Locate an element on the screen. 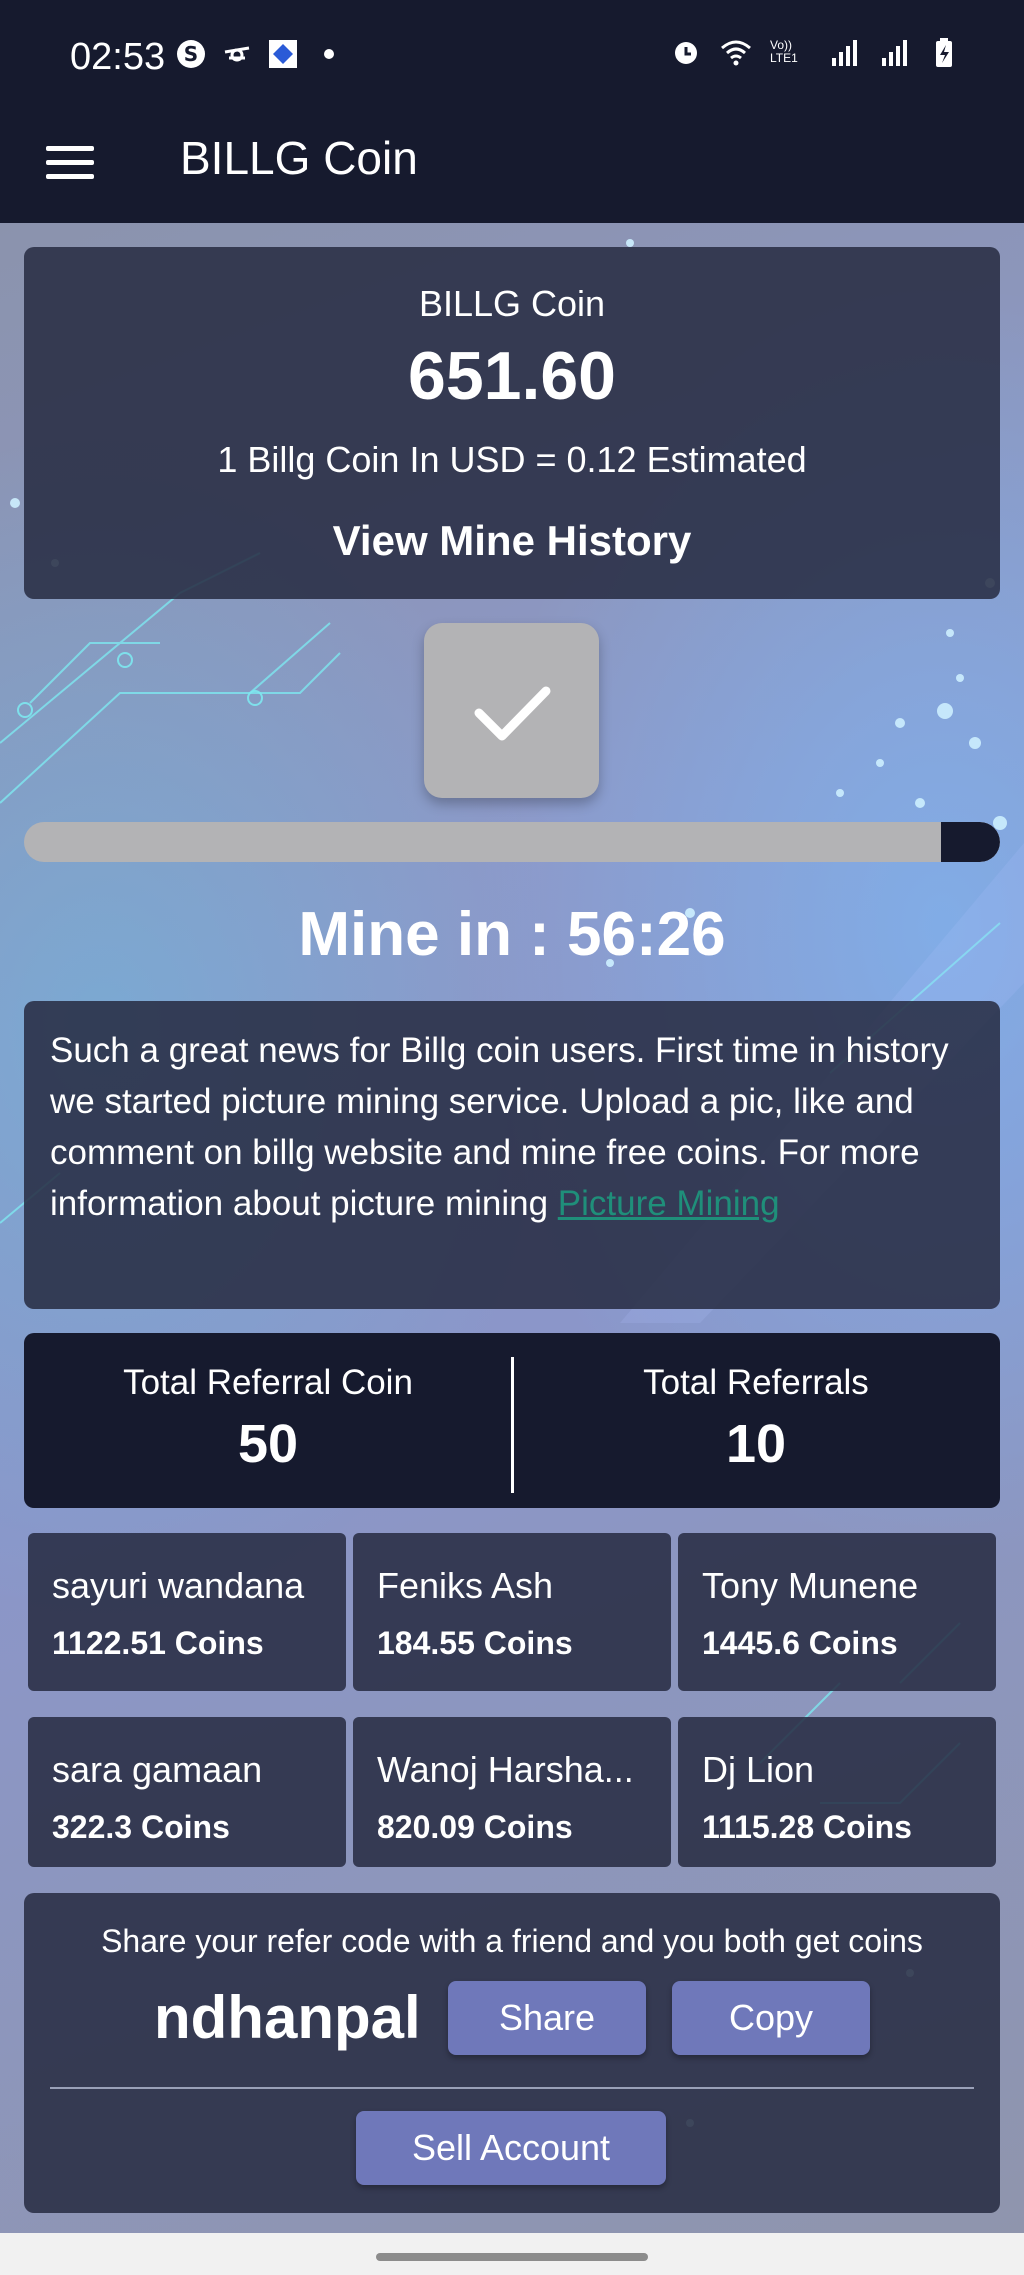  s-icon: S is located at coordinates (191, 54).